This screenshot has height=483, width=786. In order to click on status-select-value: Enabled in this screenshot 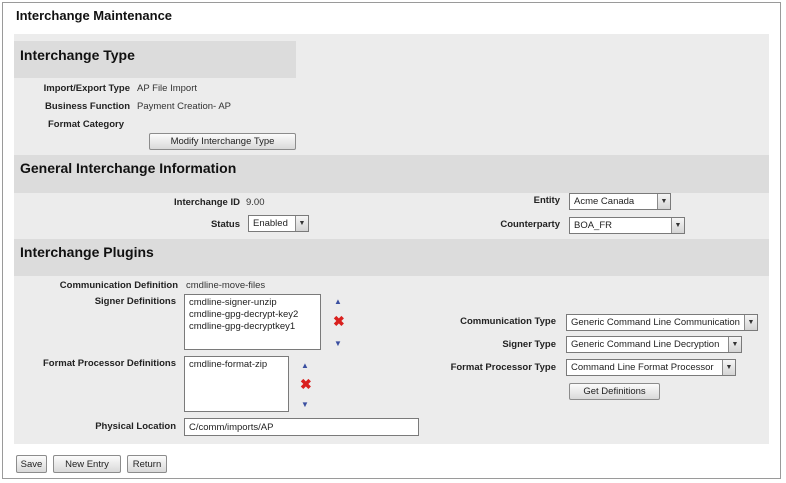, I will do `click(270, 223)`.